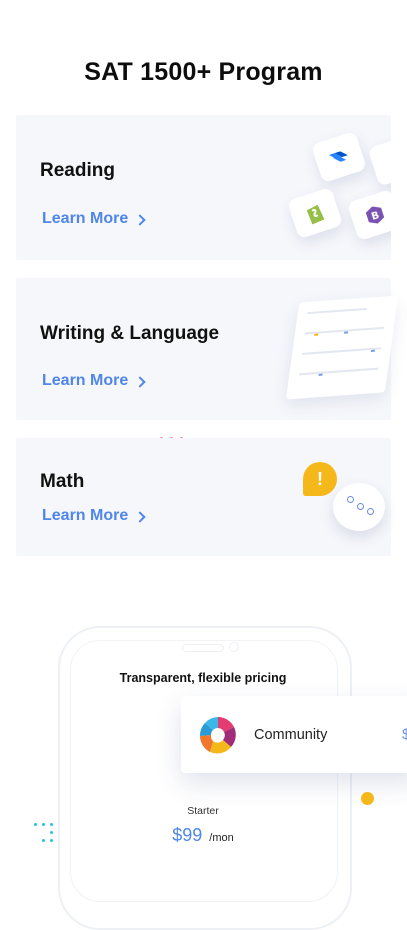  What do you see at coordinates (368, 215) in the screenshot?
I see `bootstrap-icon: B` at bounding box center [368, 215].